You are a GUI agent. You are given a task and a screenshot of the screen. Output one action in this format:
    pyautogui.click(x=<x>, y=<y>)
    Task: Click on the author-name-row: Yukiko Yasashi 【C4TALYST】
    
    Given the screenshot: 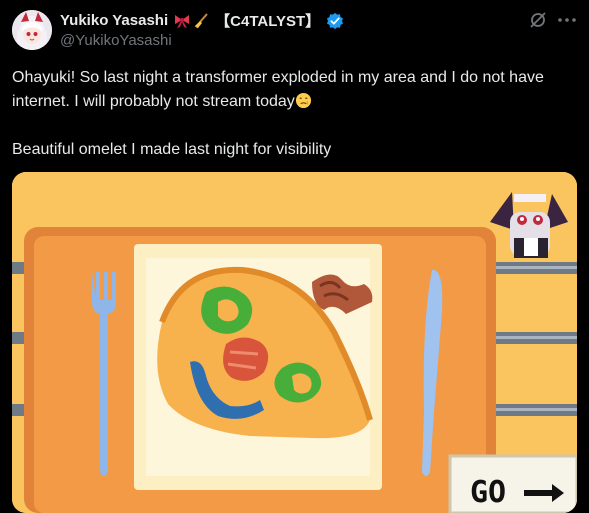 What is the action you would take?
    pyautogui.click(x=202, y=20)
    